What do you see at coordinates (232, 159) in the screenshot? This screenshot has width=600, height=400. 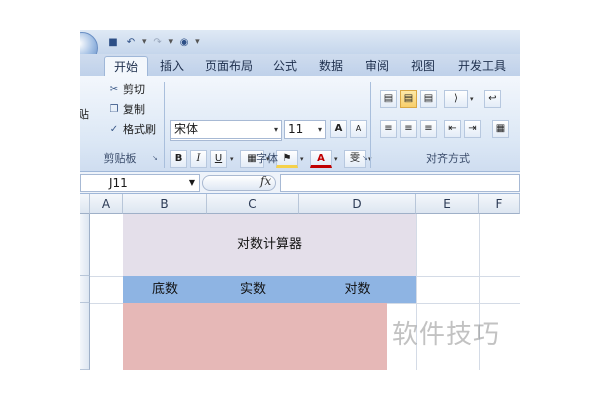 I see `underline-dropdown-icon: ▾` at bounding box center [232, 159].